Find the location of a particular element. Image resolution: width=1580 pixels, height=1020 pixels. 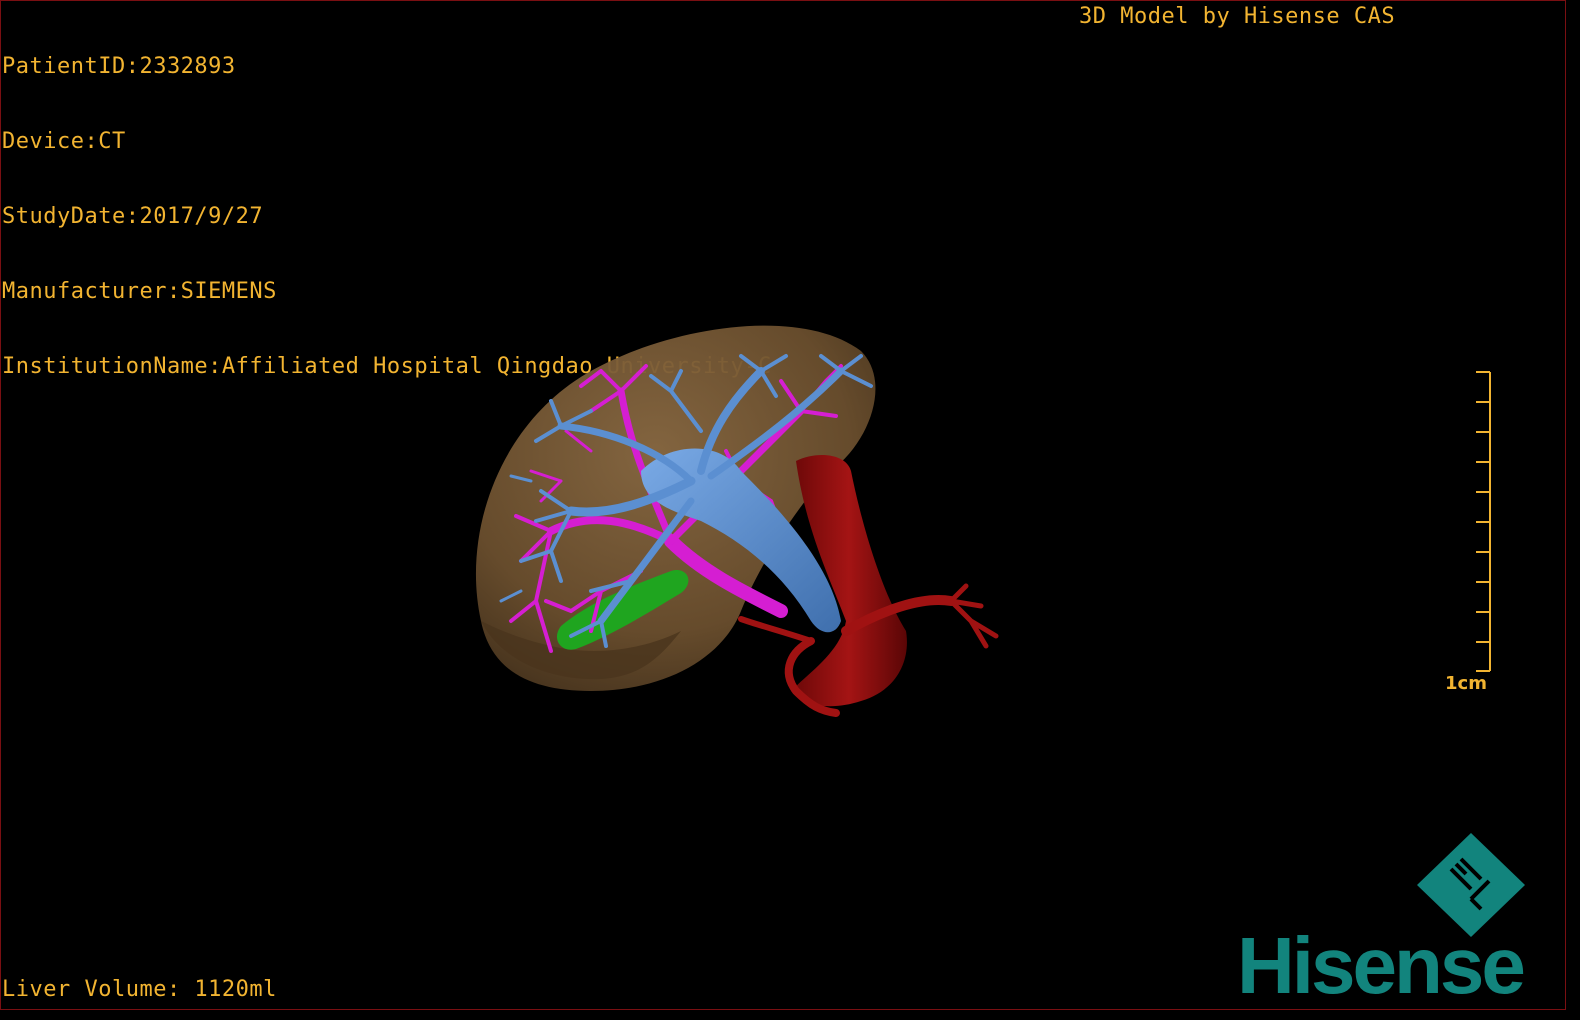

scale-ruler is located at coordinates (1483, 521).